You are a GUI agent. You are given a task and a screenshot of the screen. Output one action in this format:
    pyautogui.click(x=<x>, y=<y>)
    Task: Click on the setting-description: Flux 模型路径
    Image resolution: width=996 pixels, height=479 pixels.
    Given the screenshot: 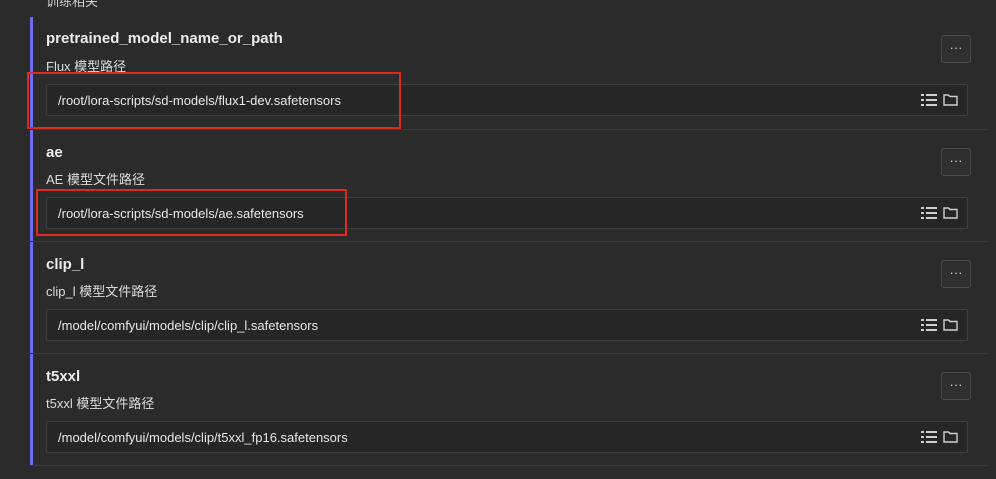 What is the action you would take?
    pyautogui.click(x=86, y=66)
    